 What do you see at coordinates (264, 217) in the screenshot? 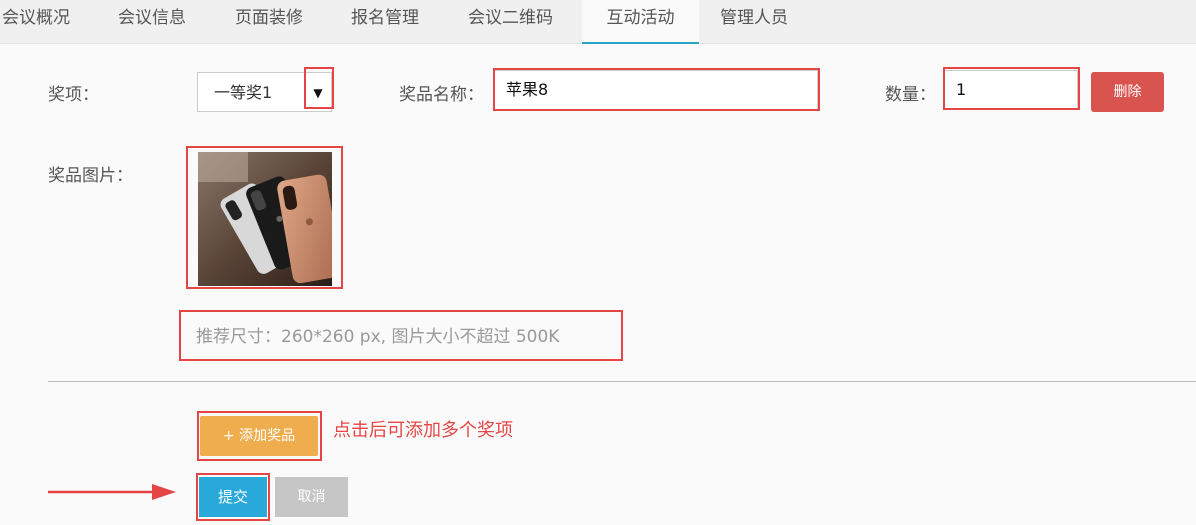
I see `annotation-box-image` at bounding box center [264, 217].